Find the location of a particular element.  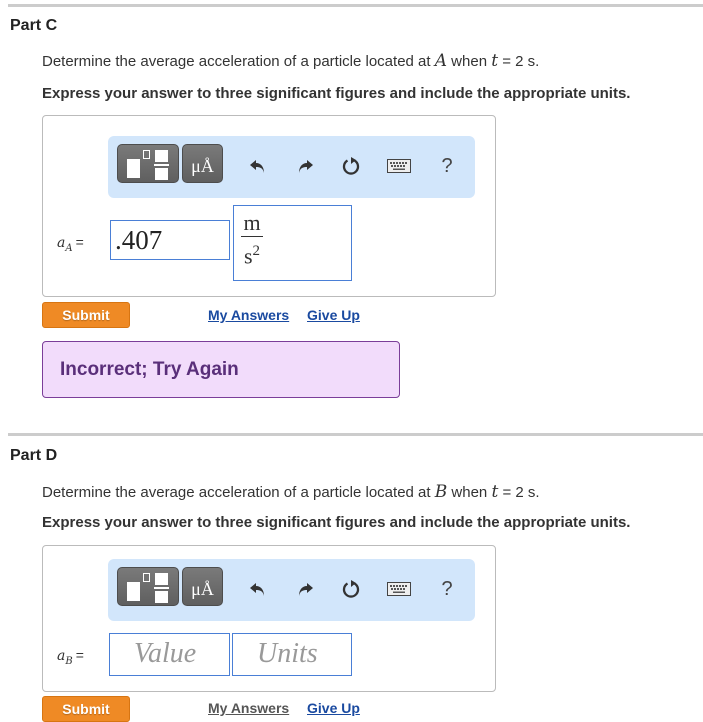

part-d-title: Part D is located at coordinates (34, 455).